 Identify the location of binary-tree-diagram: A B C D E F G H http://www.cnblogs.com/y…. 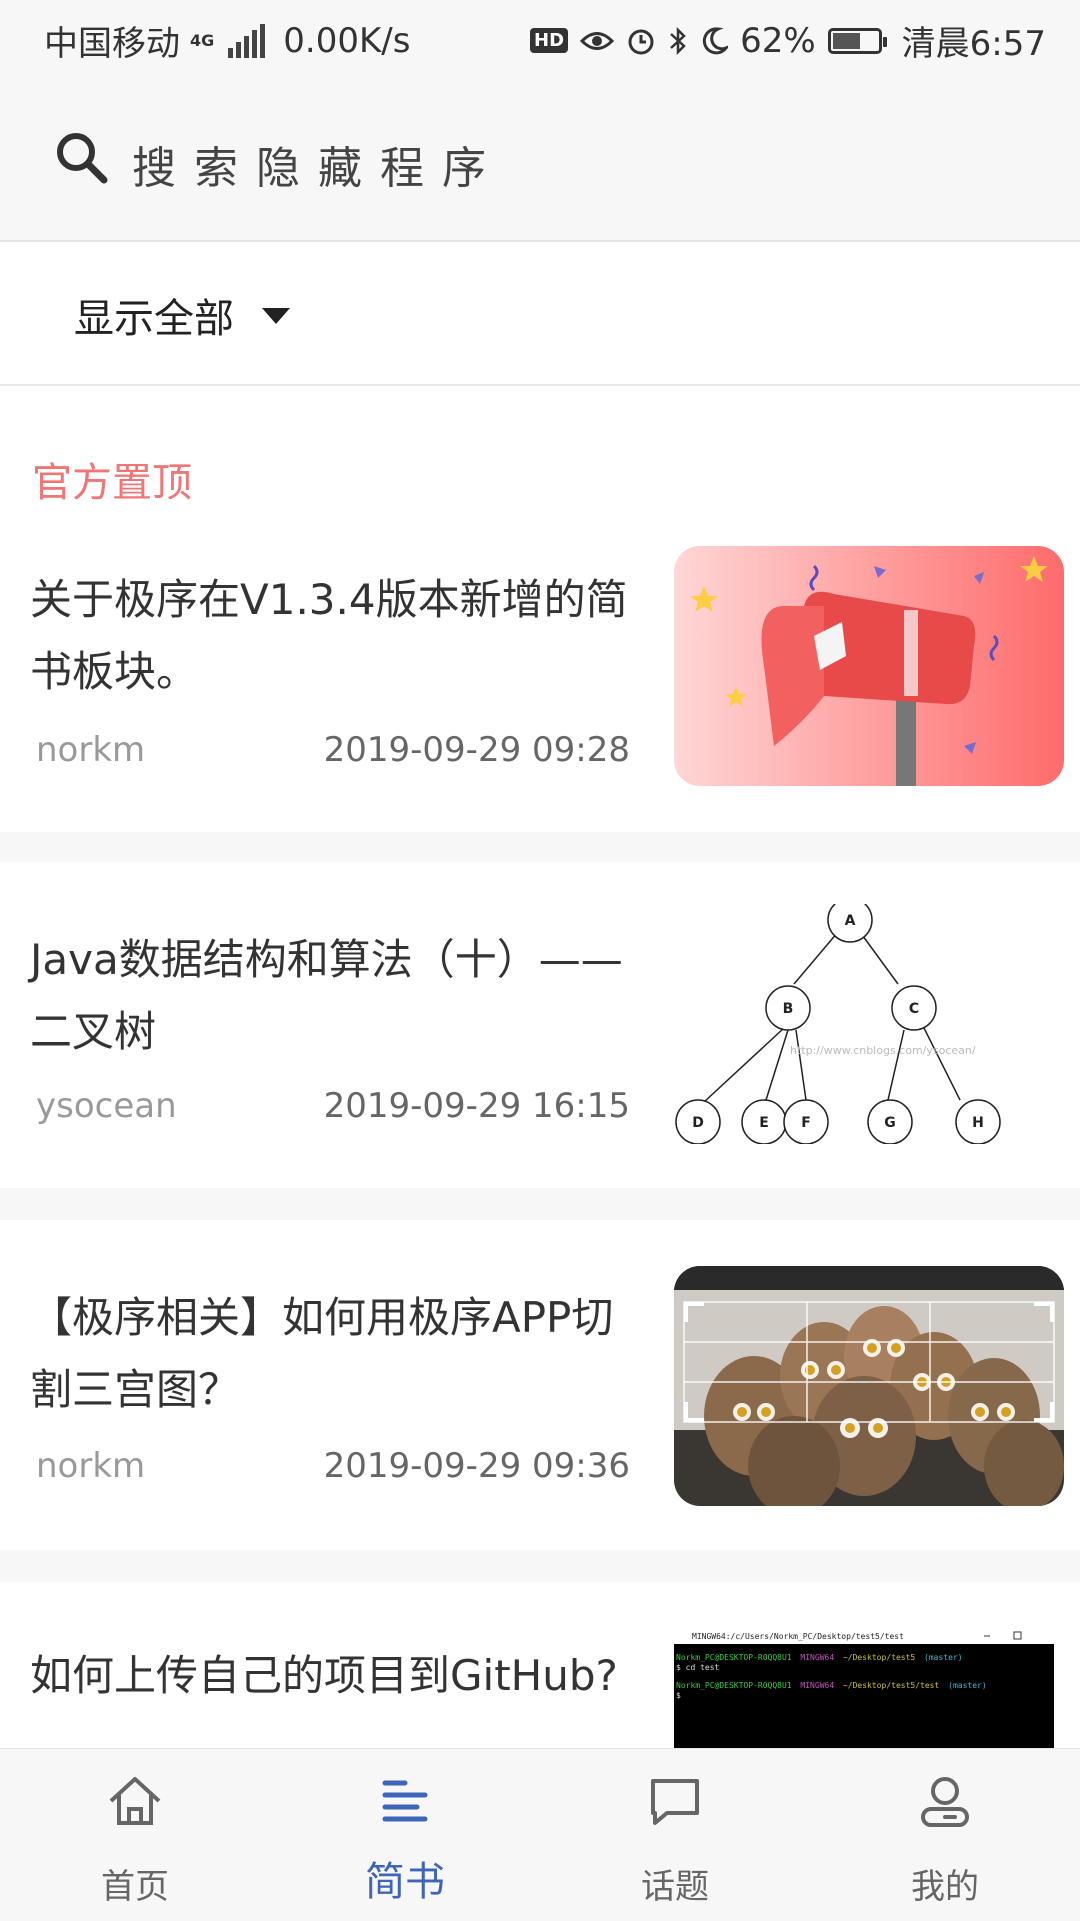
(838, 1024).